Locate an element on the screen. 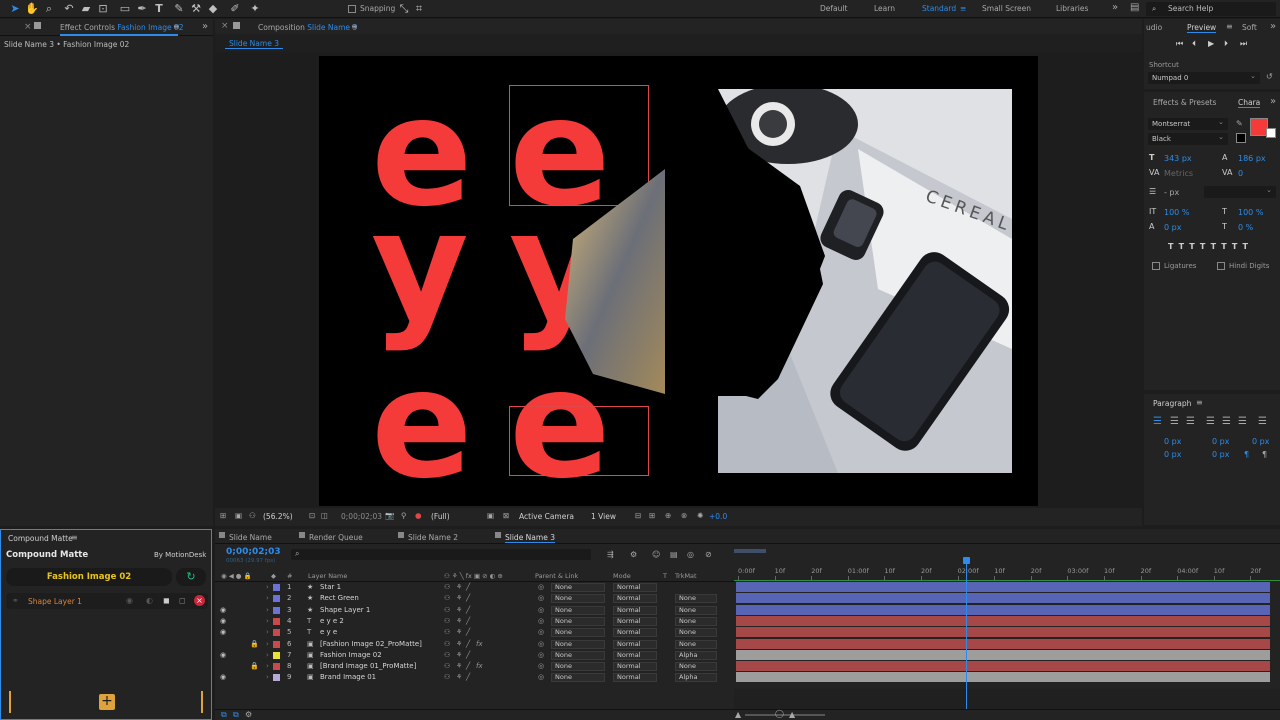 This screenshot has height=720, width=1280. tracking-value: 0 is located at coordinates (1240, 173).